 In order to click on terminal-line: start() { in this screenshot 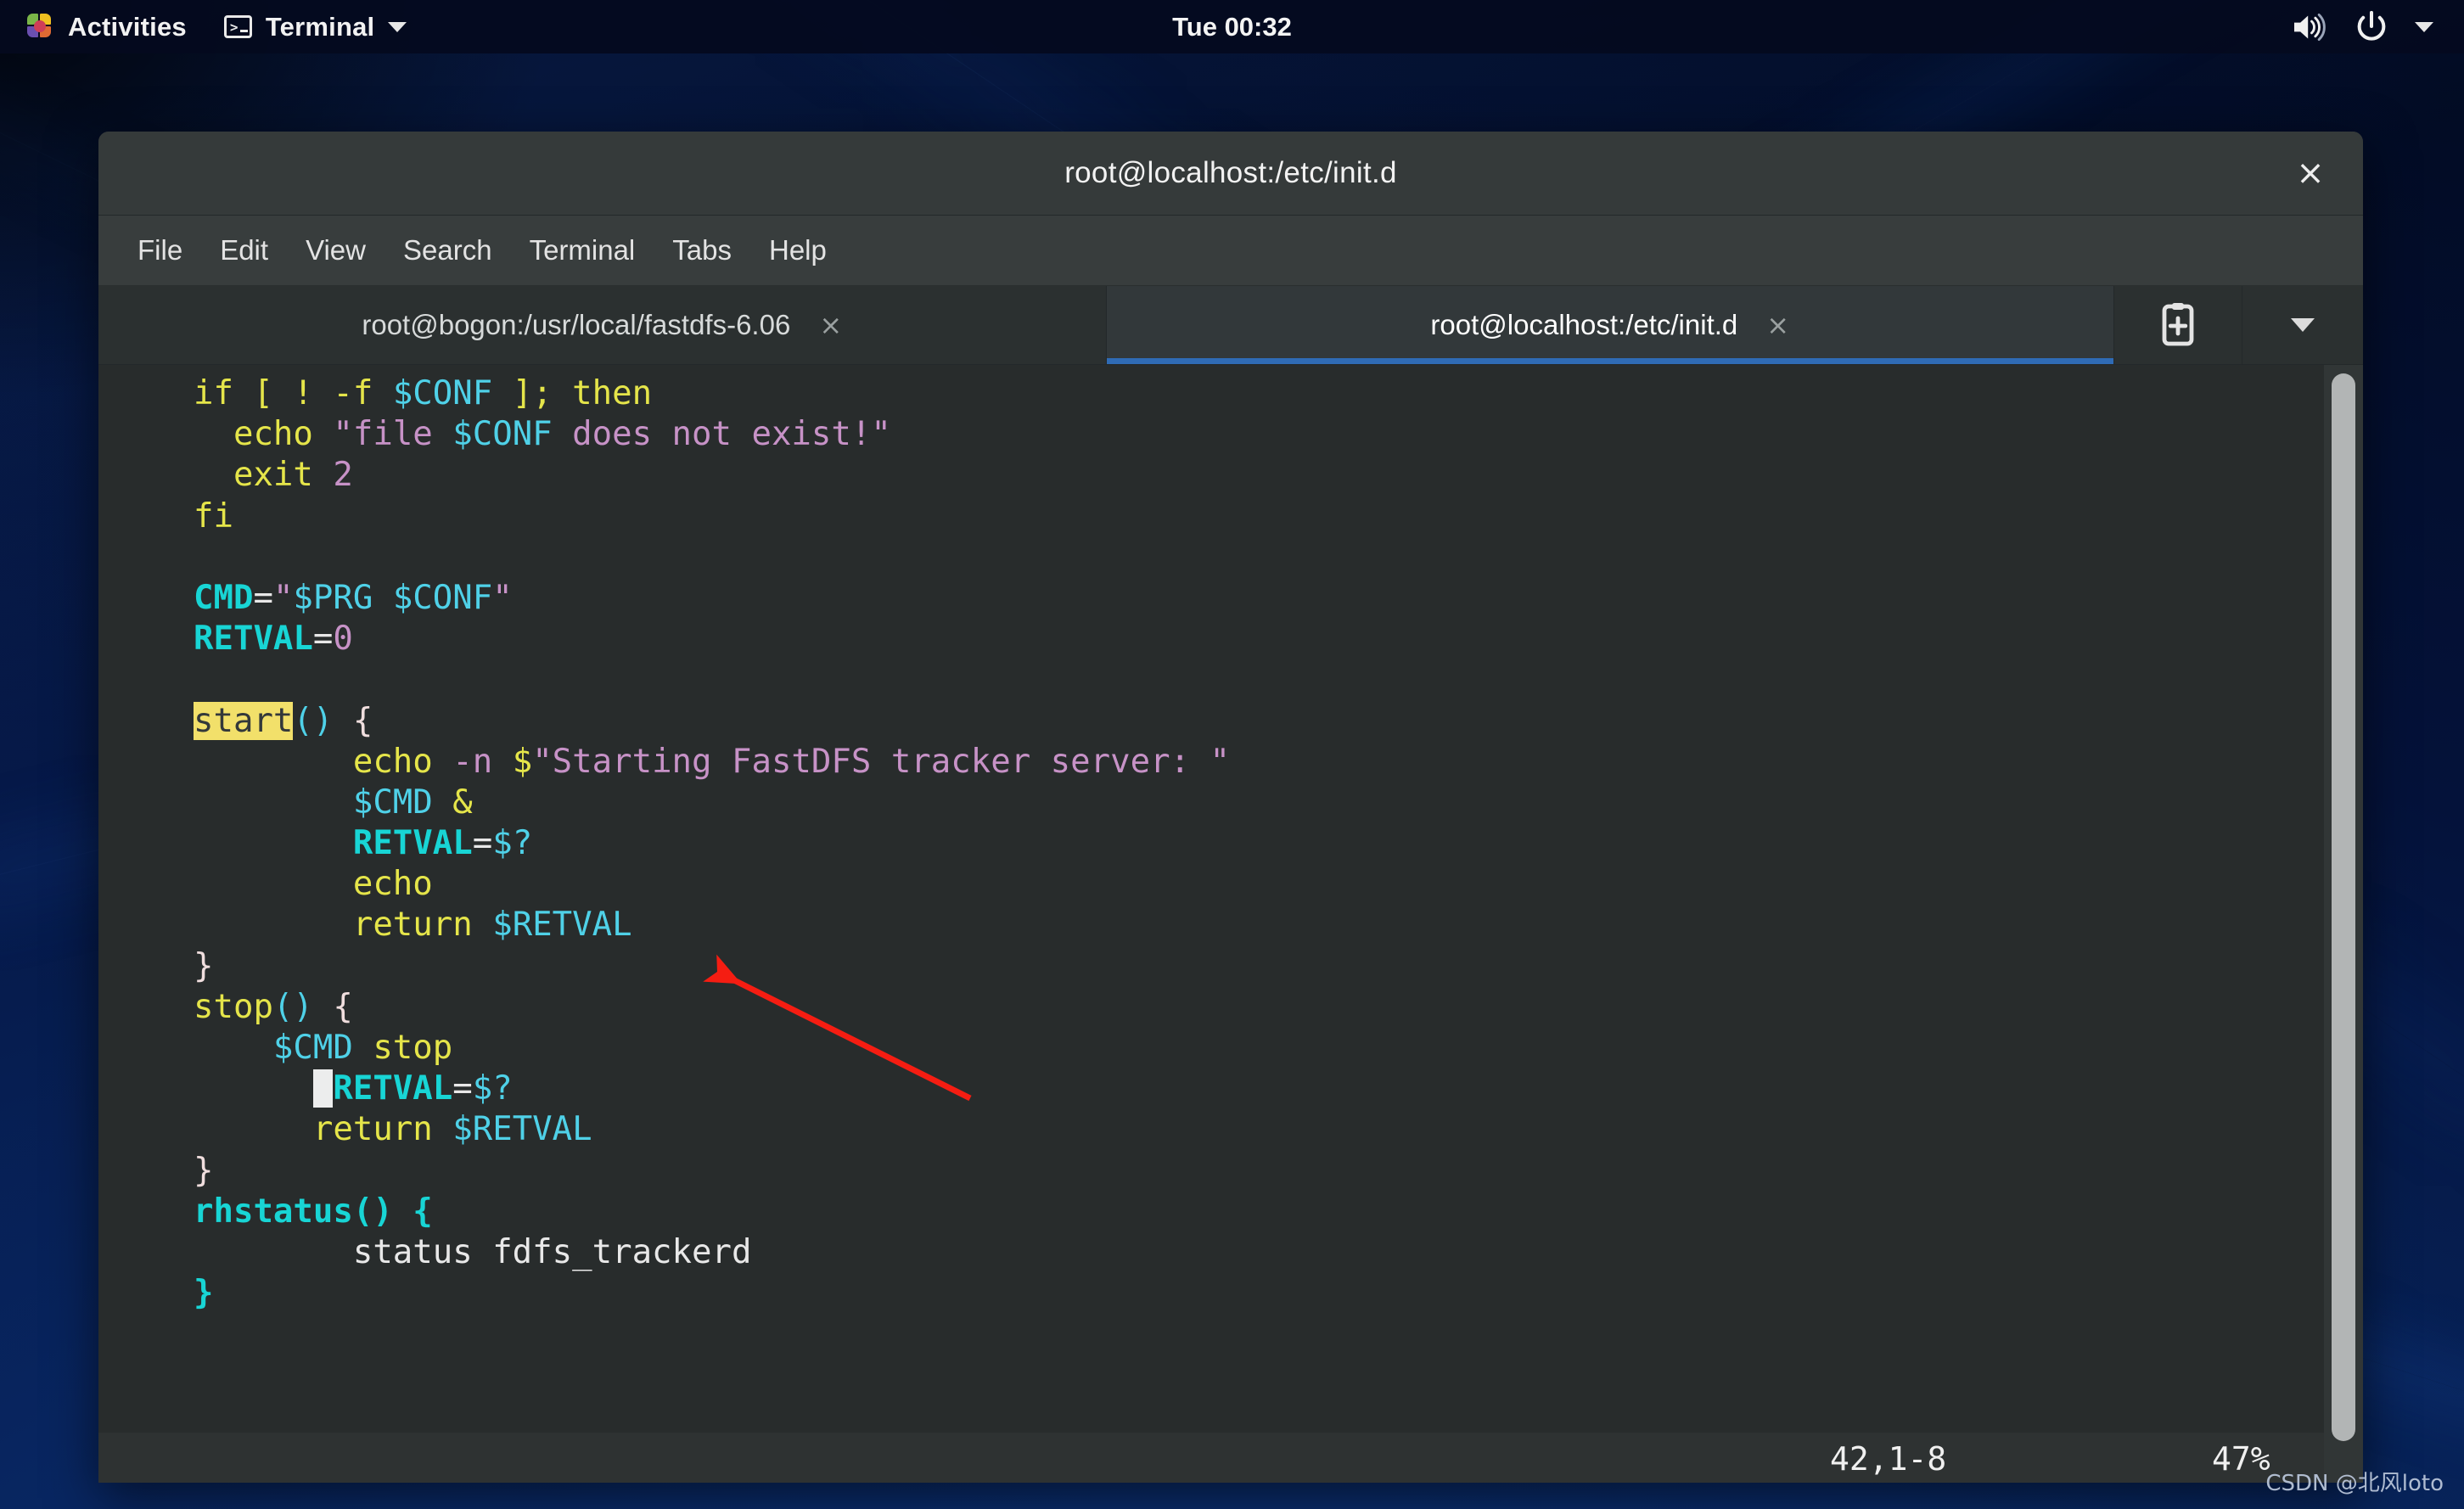, I will do `click(1211, 721)`.